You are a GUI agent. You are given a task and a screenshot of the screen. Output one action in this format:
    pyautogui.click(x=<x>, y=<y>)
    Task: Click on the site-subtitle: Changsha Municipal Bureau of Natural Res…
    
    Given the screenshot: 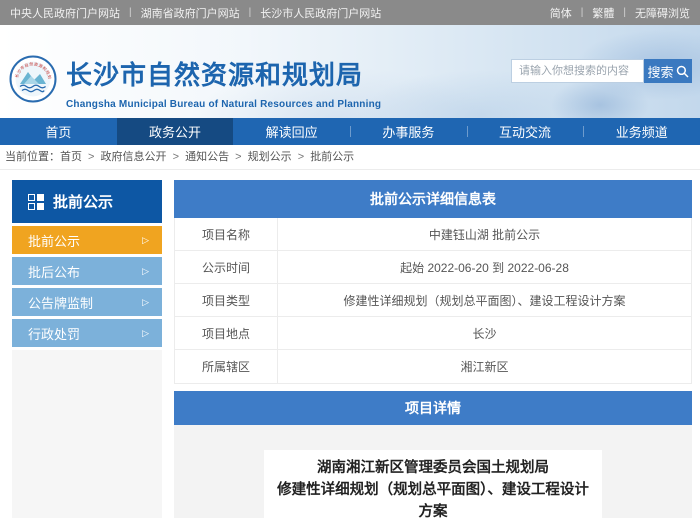 What is the action you would take?
    pyautogui.click(x=224, y=104)
    